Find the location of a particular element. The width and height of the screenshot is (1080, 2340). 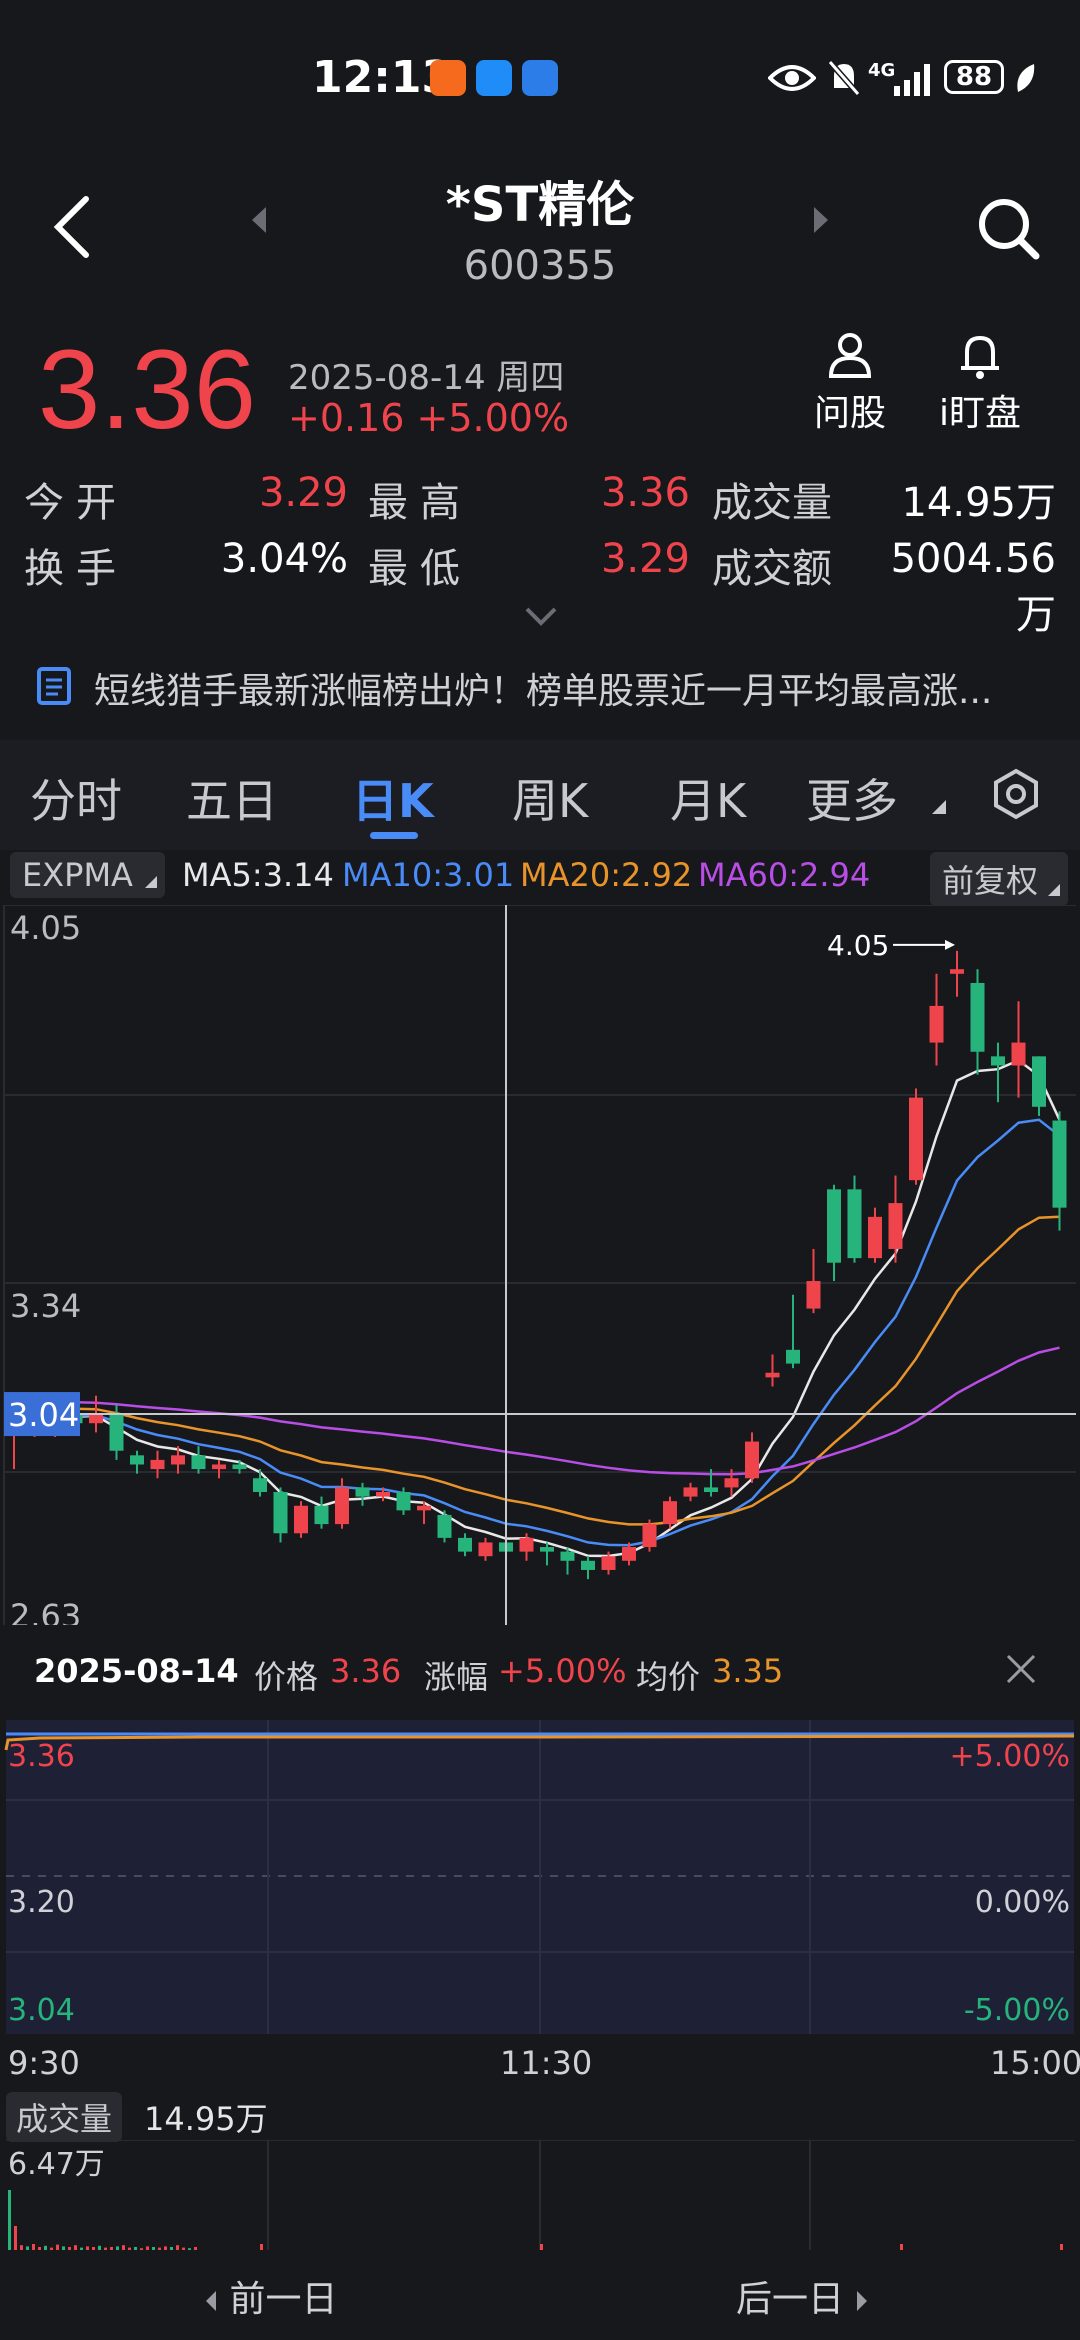

active-tab-indicator is located at coordinates (394, 835).